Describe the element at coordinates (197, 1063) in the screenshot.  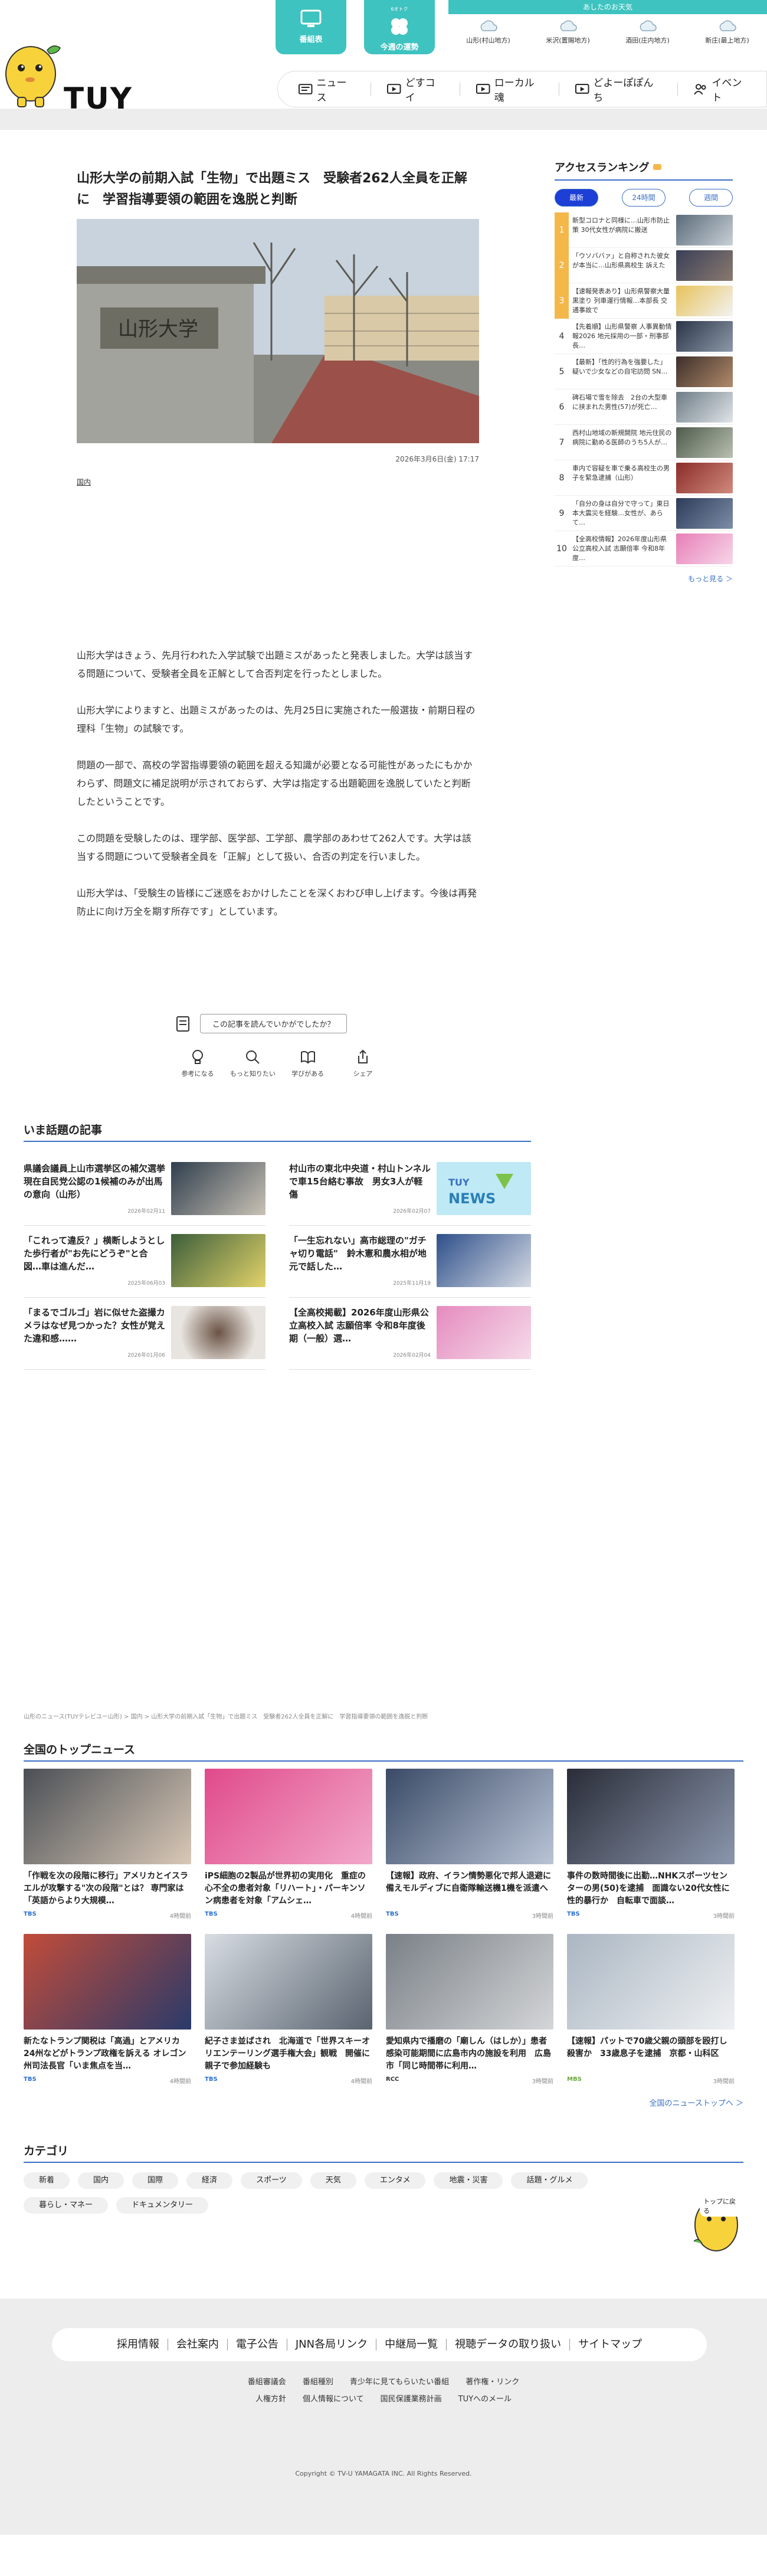
I see `reaction-helpful-button: 参考になる` at that location.